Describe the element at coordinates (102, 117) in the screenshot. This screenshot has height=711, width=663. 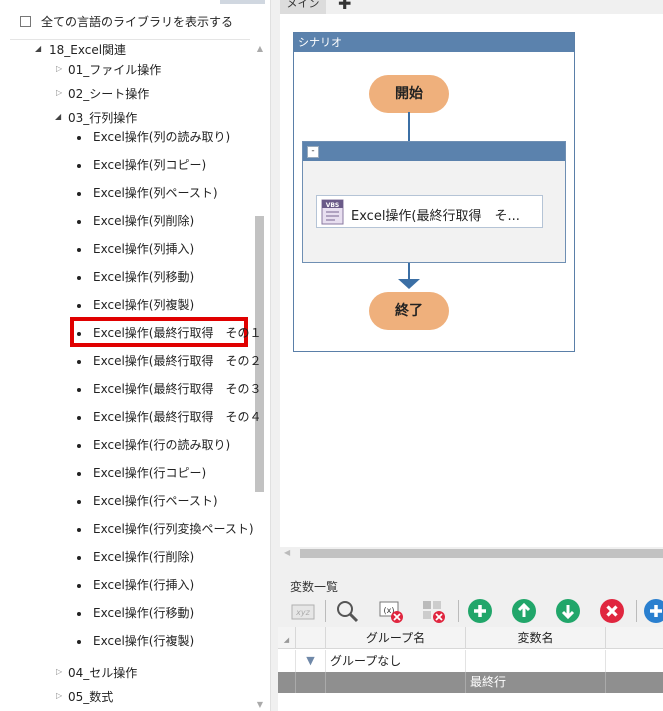
I see `tree-folder-rowcol: 03_行列操作` at that location.